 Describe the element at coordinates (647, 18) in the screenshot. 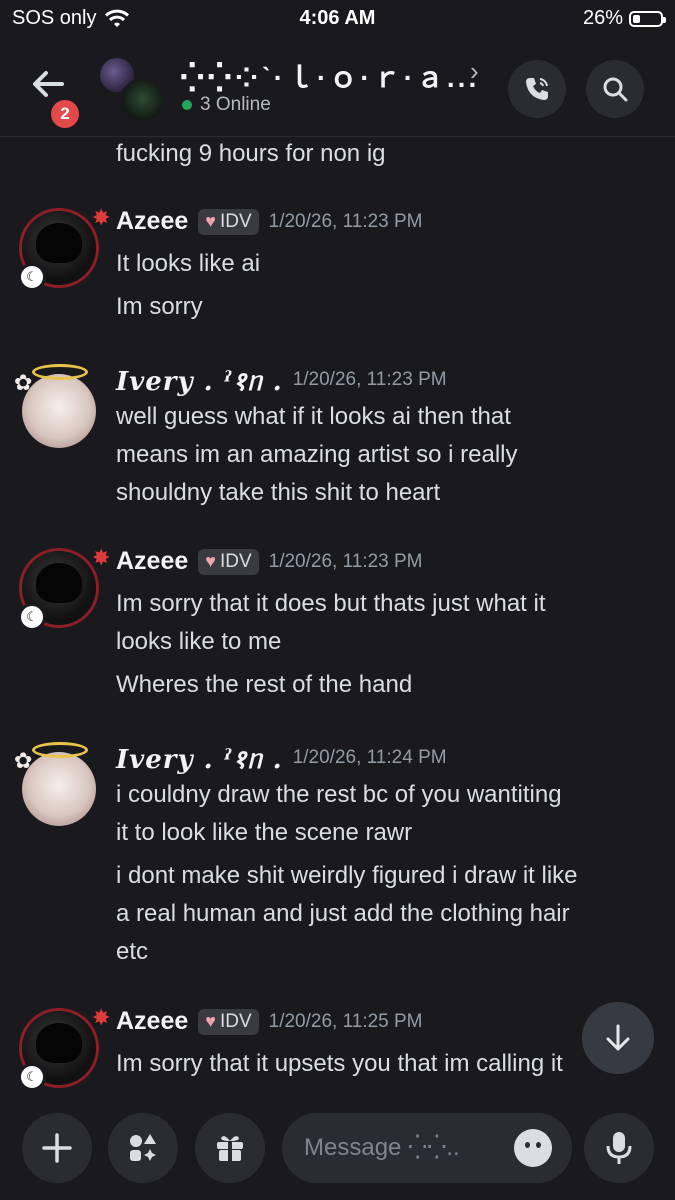

I see `battery-icon` at that location.